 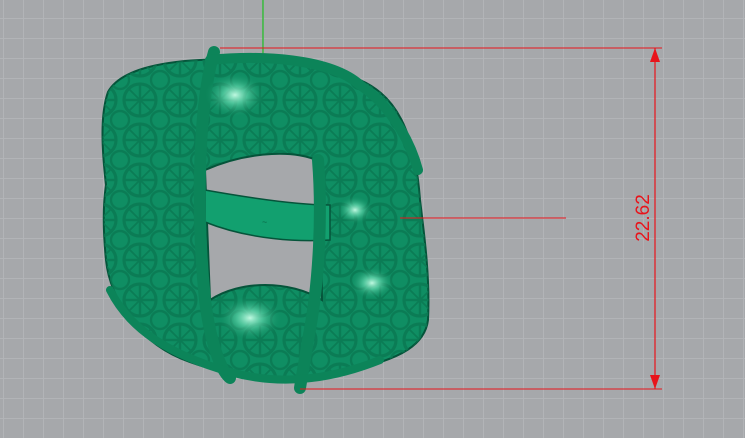 I want to click on dimension-arrow-up-icon, so click(x=655, y=55).